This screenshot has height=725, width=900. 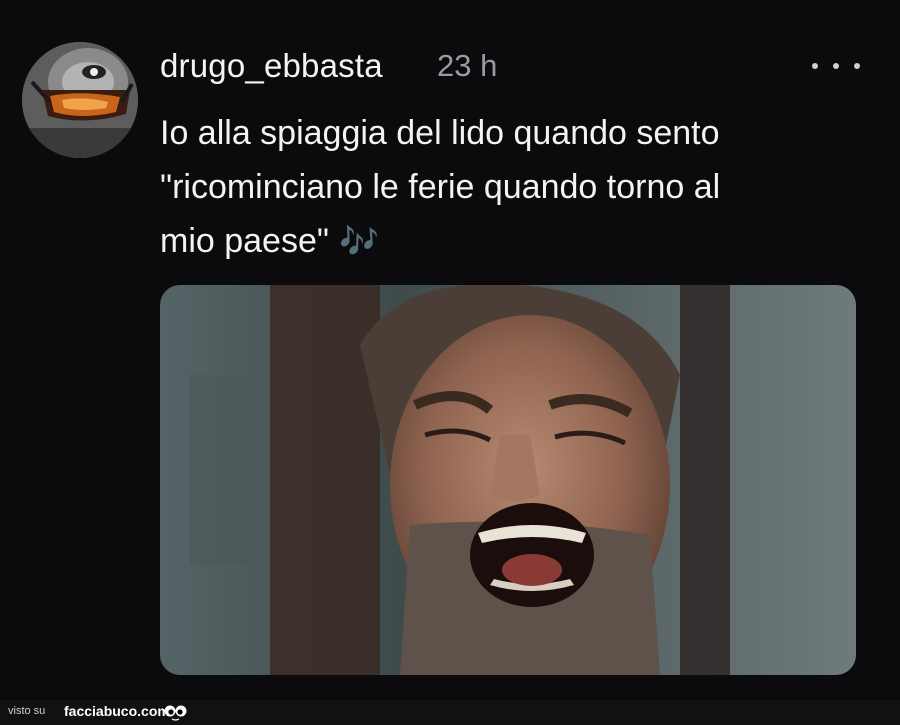 What do you see at coordinates (244, 241) in the screenshot?
I see `caption-line: mio paese"` at bounding box center [244, 241].